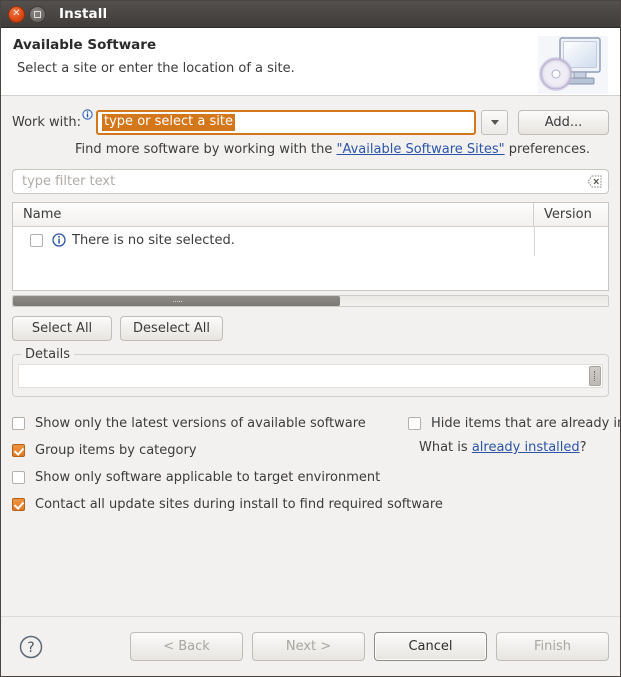 Image resolution: width=621 pixels, height=677 pixels. I want to click on already-installed-link: already installed, so click(526, 447).